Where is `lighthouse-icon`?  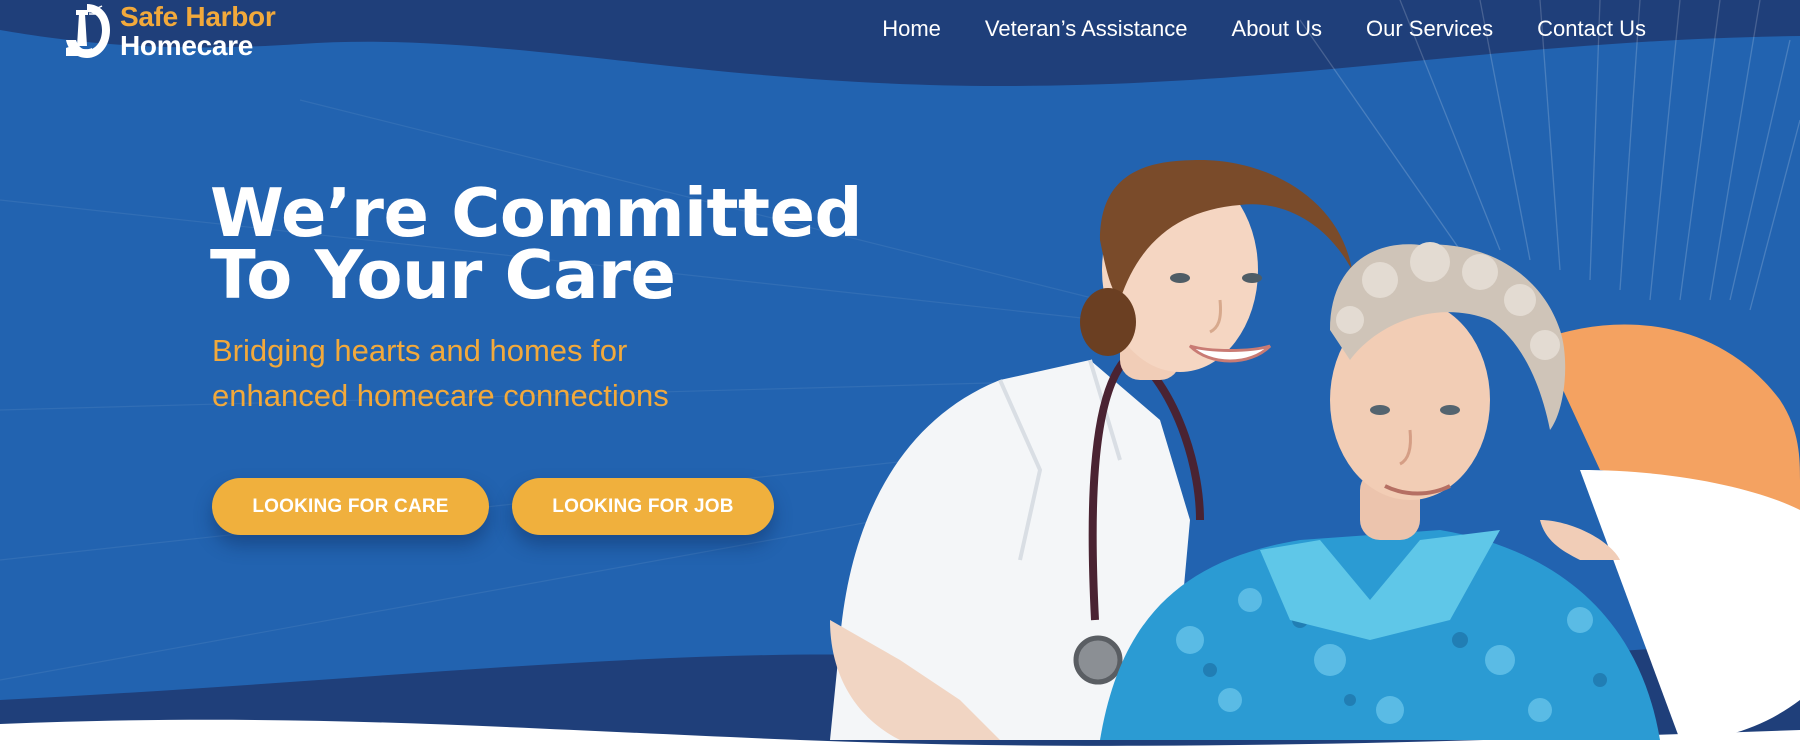
lighthouse-icon is located at coordinates (88, 31).